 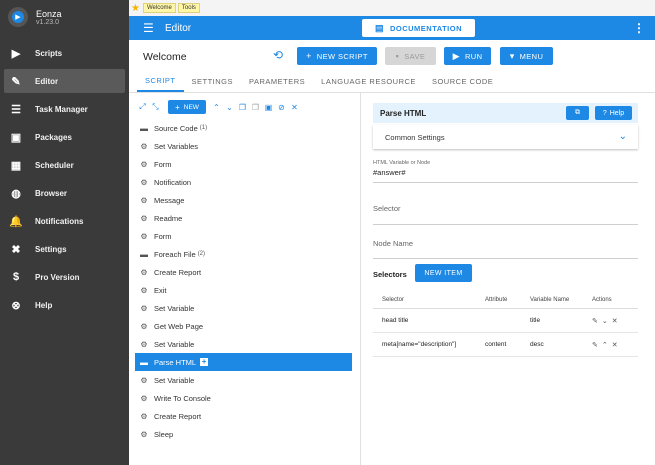 I want to click on sidebar-item-pro-version: $ Pro Version, so click(x=64, y=277).